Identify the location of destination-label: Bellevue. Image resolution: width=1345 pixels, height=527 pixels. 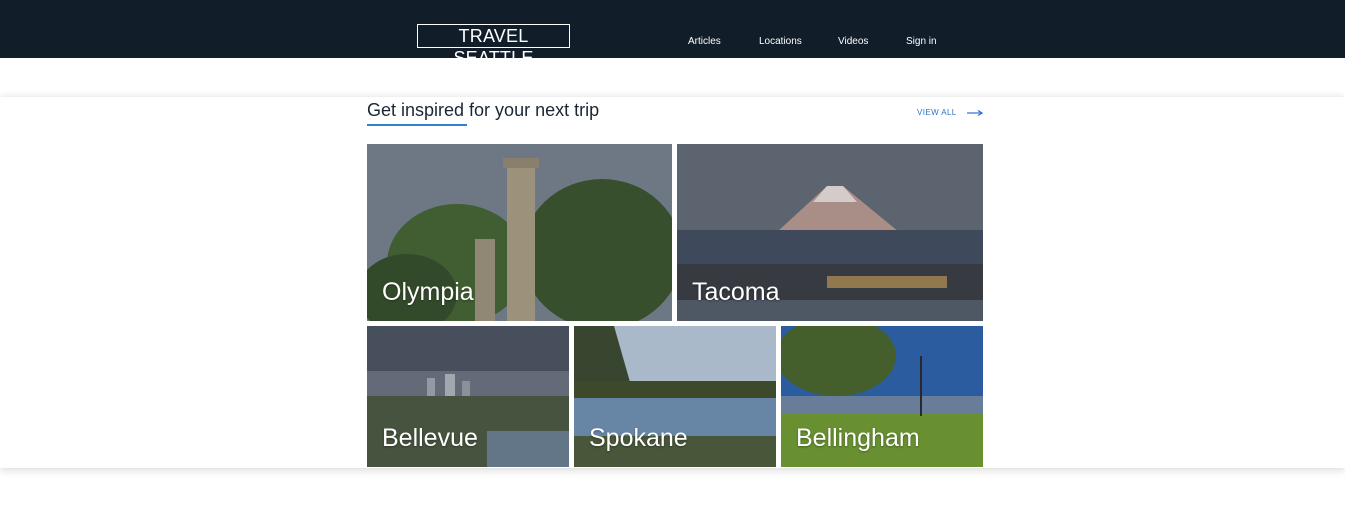
(430, 438).